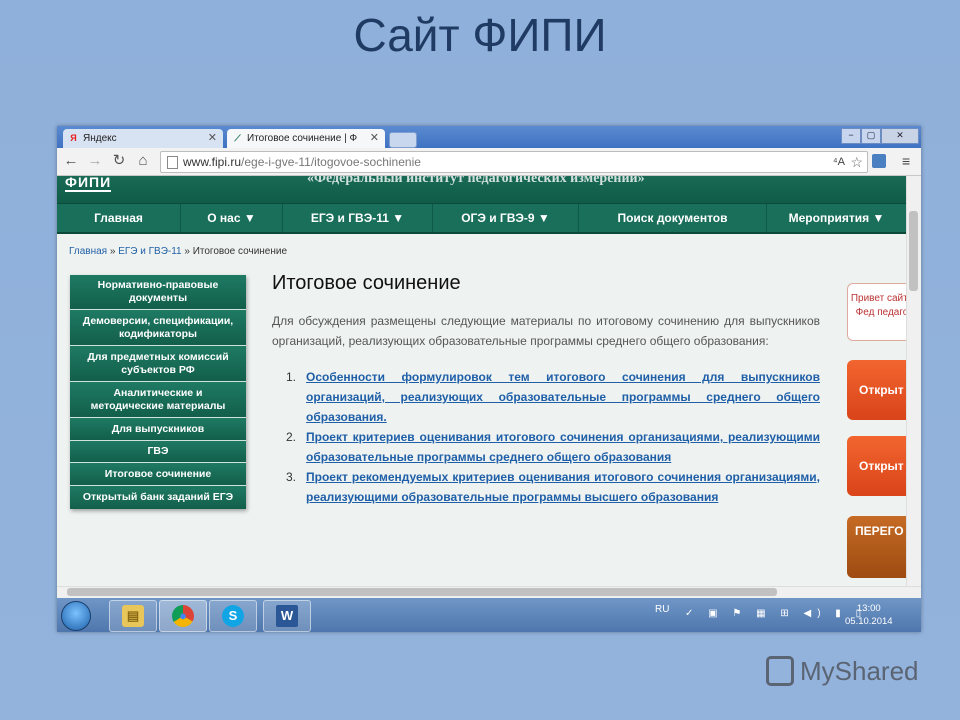 This screenshot has width=960, height=720. Describe the element at coordinates (366, 283) in the screenshot. I see `page-title: Итоговое сочинение` at that location.